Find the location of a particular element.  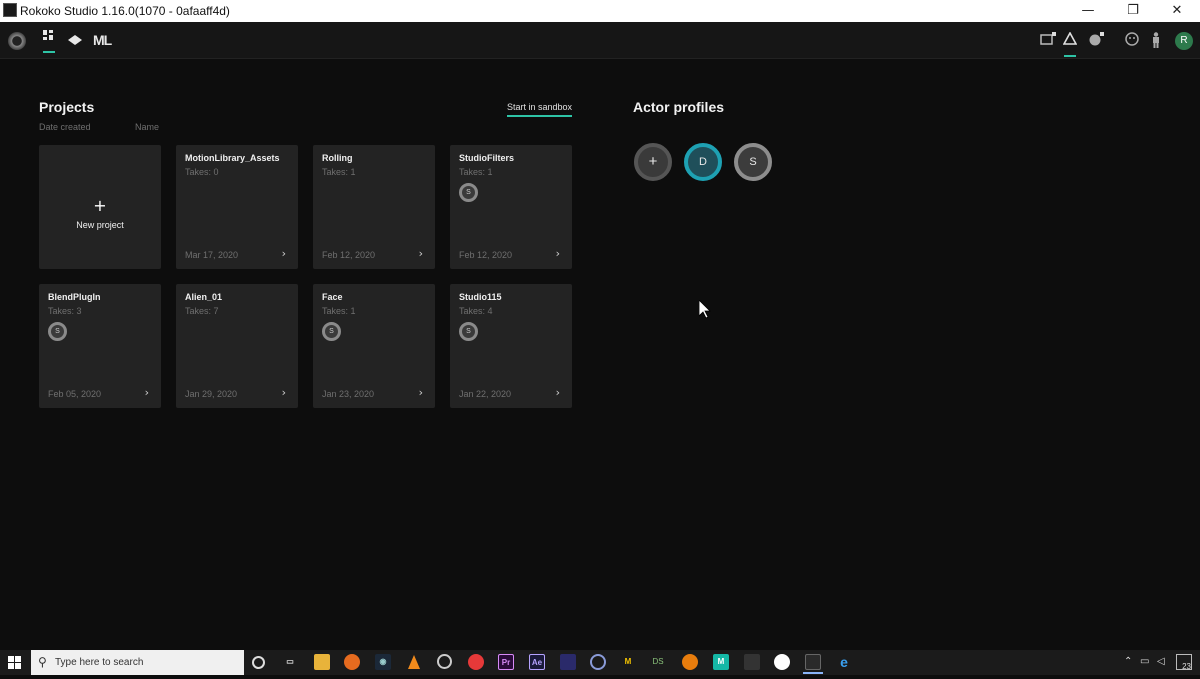

project-name: Alien_01 is located at coordinates (204, 297).